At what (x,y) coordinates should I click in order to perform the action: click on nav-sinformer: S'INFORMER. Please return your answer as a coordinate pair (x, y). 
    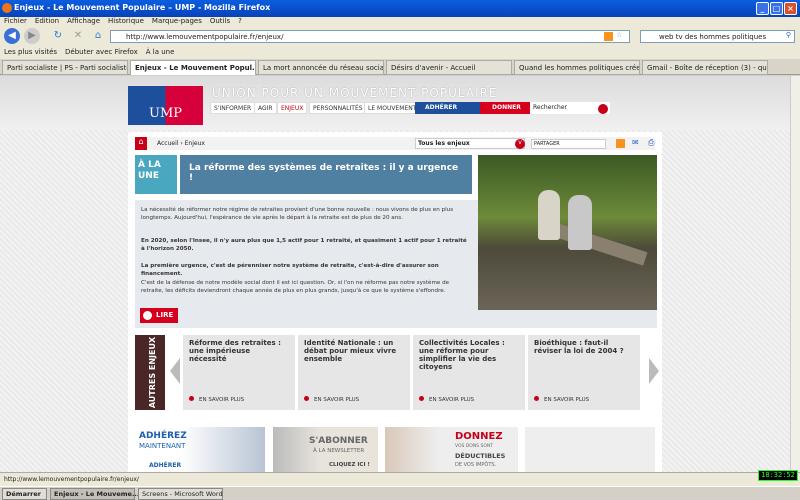
    Looking at the image, I should click on (233, 108).